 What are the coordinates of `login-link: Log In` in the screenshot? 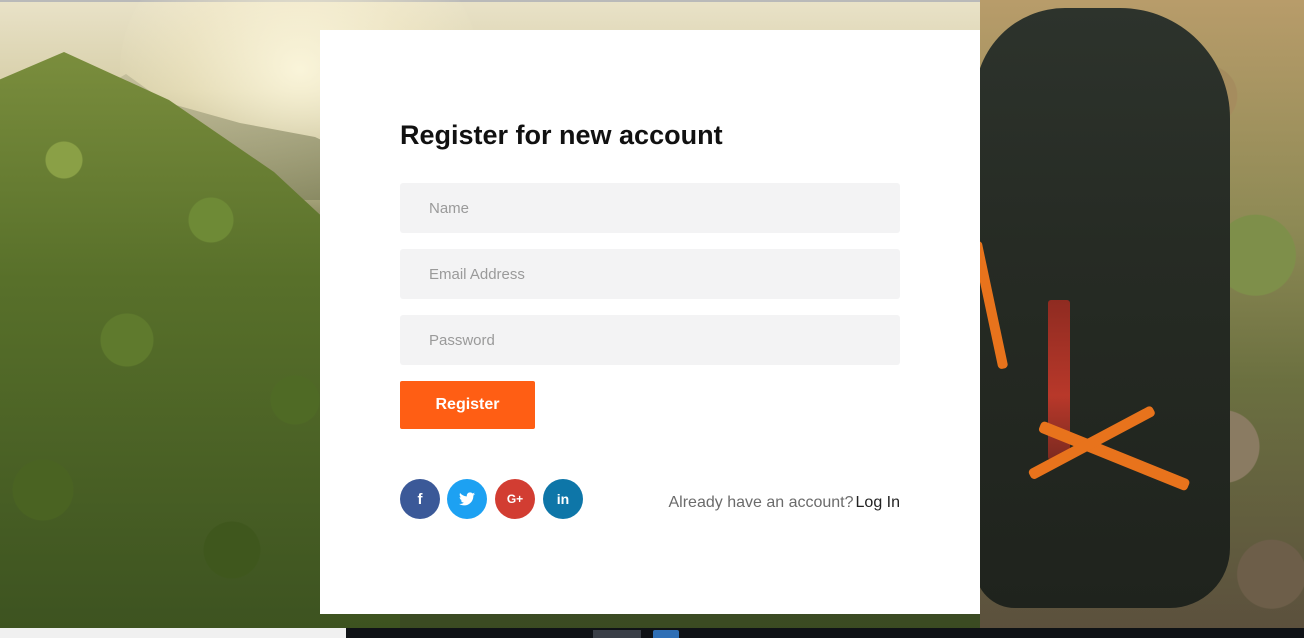 It's located at (878, 502).